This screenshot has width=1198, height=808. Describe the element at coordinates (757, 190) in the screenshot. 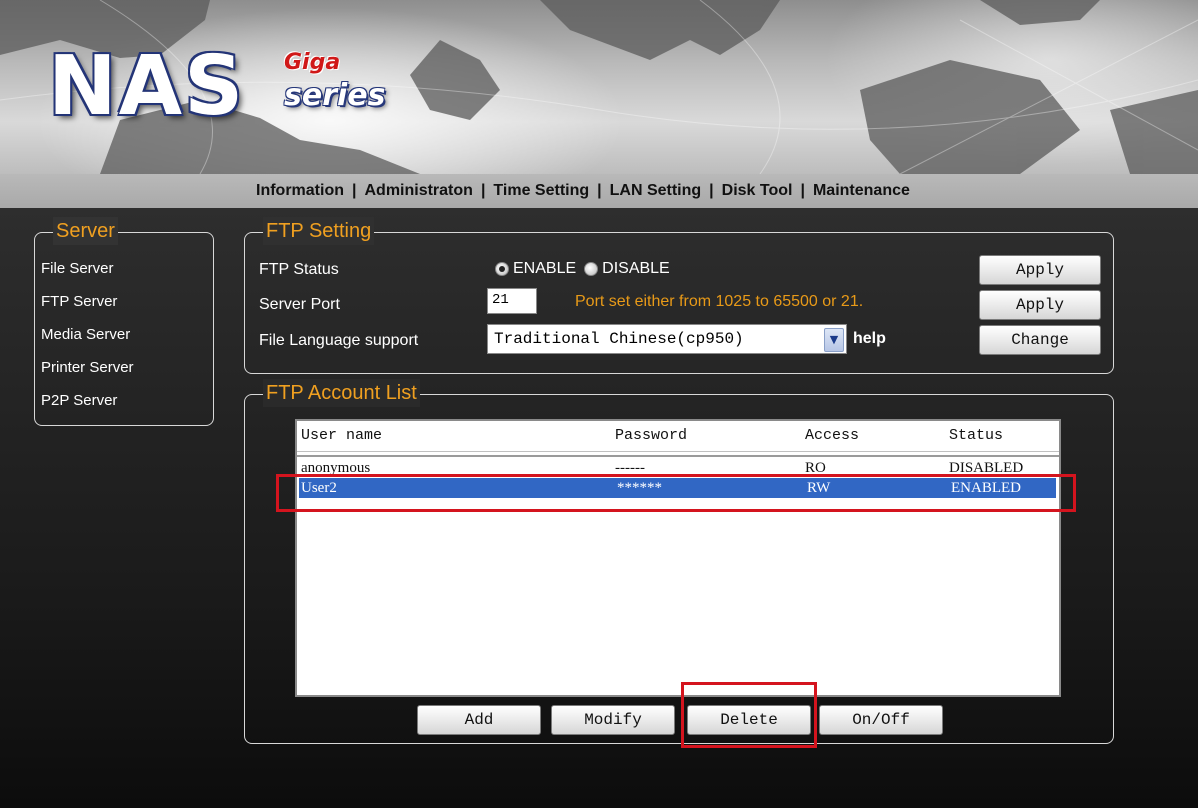

I see `nav-disk-tool: Disk Tool` at that location.